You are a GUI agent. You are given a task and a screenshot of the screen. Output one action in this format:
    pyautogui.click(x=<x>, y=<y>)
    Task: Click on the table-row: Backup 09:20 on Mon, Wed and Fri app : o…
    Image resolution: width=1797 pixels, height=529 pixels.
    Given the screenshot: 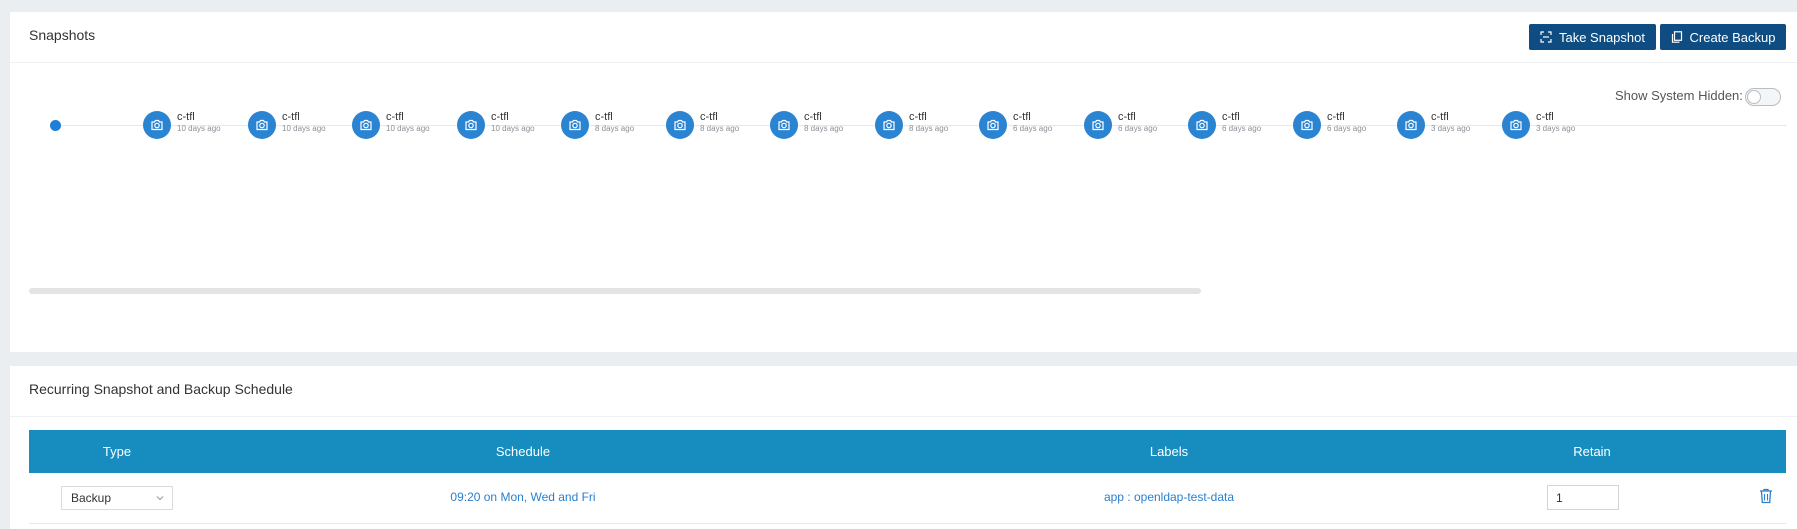 What is the action you would take?
    pyautogui.click(x=907, y=498)
    